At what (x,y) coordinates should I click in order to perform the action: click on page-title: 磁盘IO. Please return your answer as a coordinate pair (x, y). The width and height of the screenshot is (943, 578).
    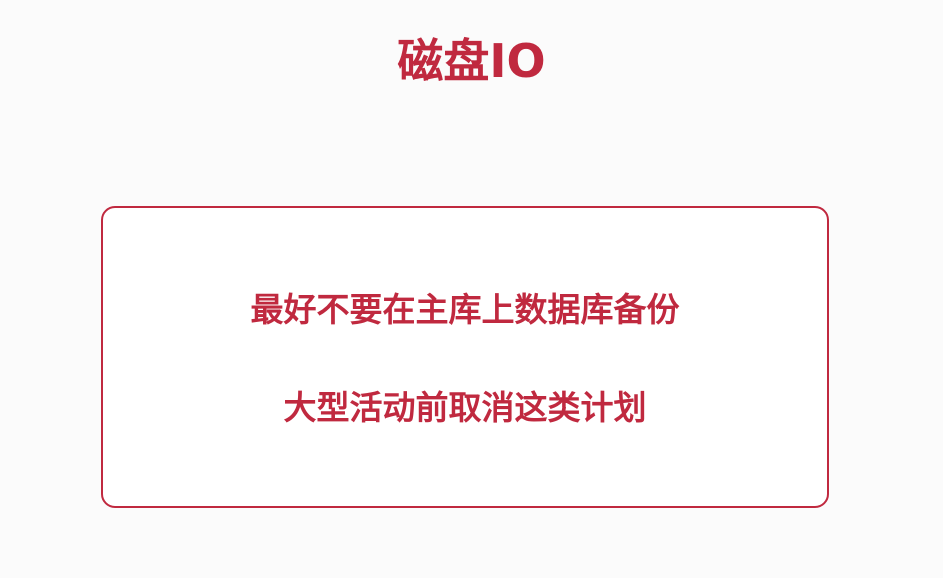
    Looking at the image, I should click on (471, 61).